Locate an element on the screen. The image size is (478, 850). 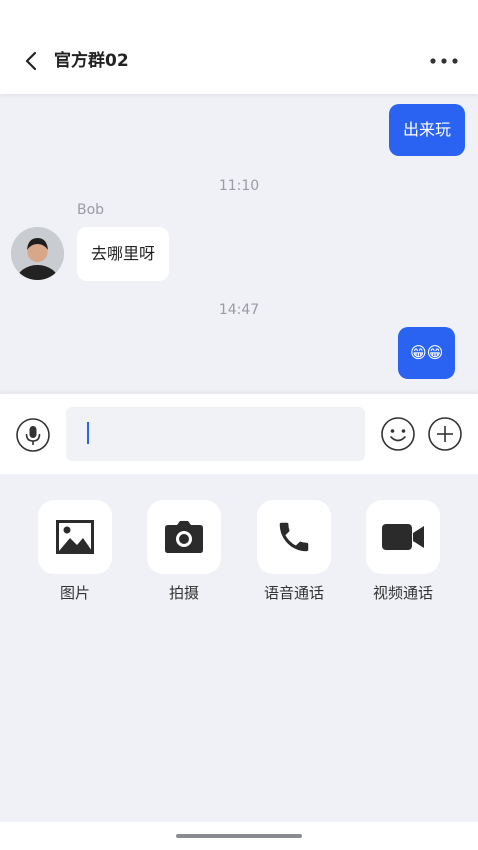
tool-label: 语音通话 is located at coordinates (293, 593).